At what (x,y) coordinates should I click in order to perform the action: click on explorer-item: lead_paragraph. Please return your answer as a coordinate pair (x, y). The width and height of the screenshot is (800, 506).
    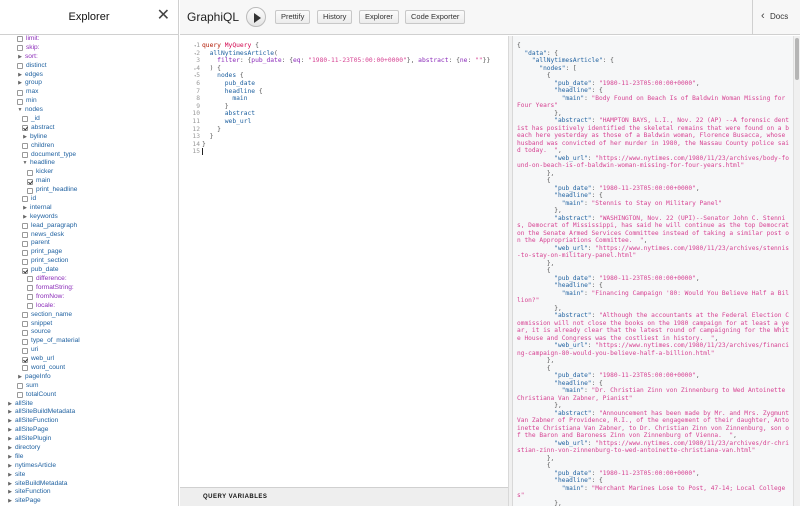
    Looking at the image, I should click on (89, 226).